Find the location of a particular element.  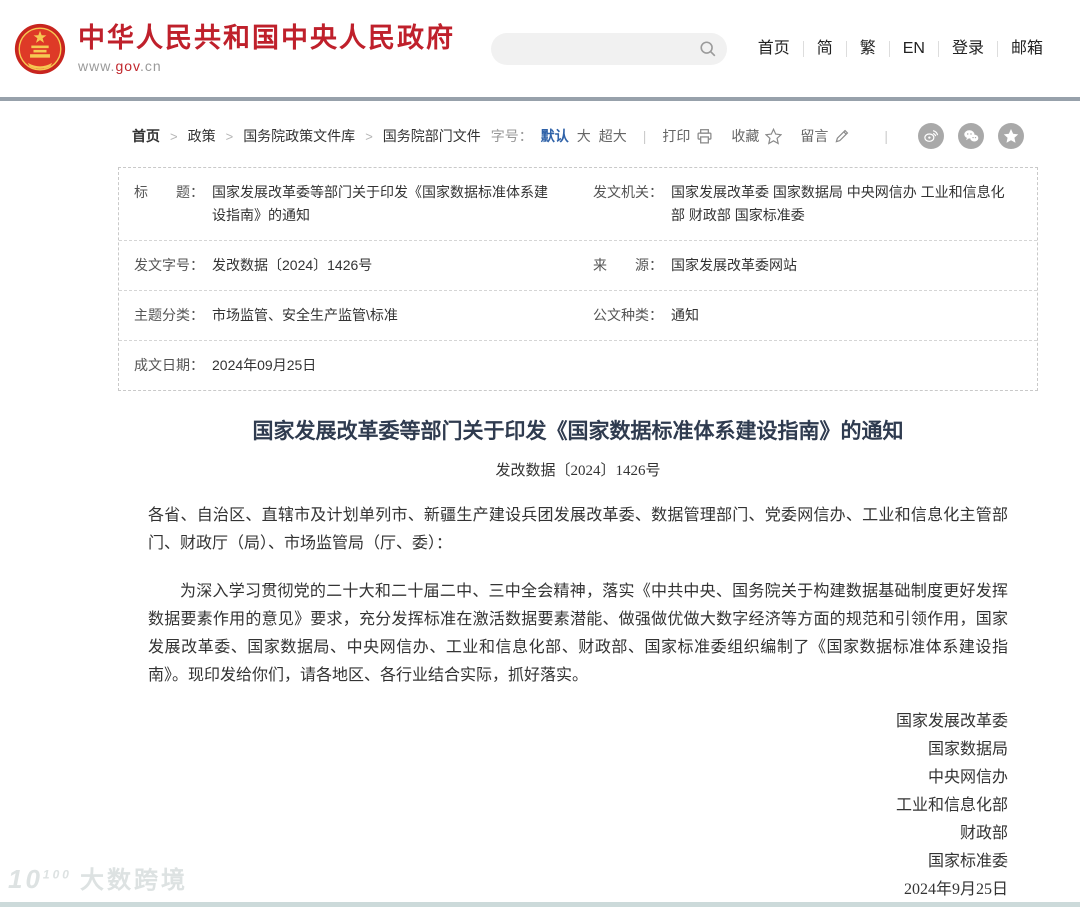

search-input is located at coordinates (602, 48).